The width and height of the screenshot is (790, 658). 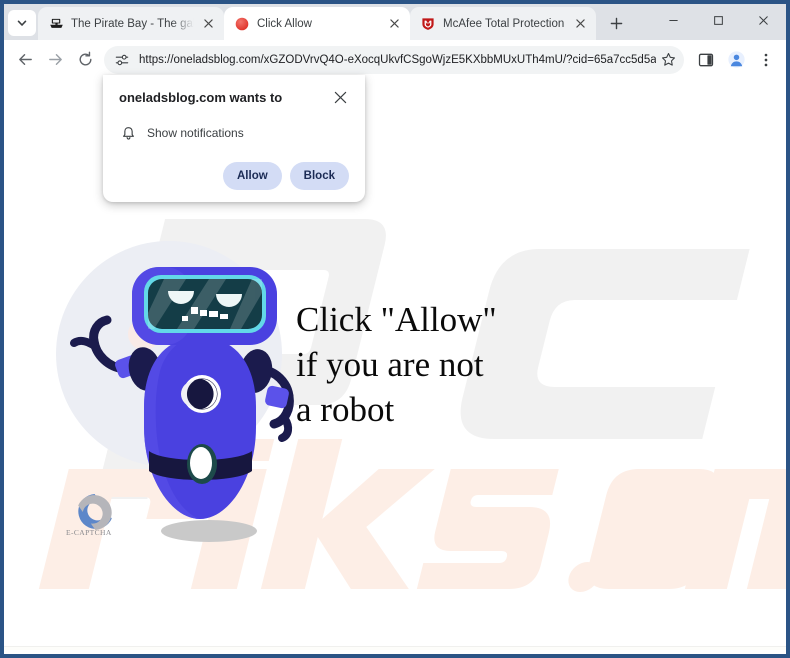 What do you see at coordinates (195, 133) in the screenshot?
I see `permission-label: Show notifications` at bounding box center [195, 133].